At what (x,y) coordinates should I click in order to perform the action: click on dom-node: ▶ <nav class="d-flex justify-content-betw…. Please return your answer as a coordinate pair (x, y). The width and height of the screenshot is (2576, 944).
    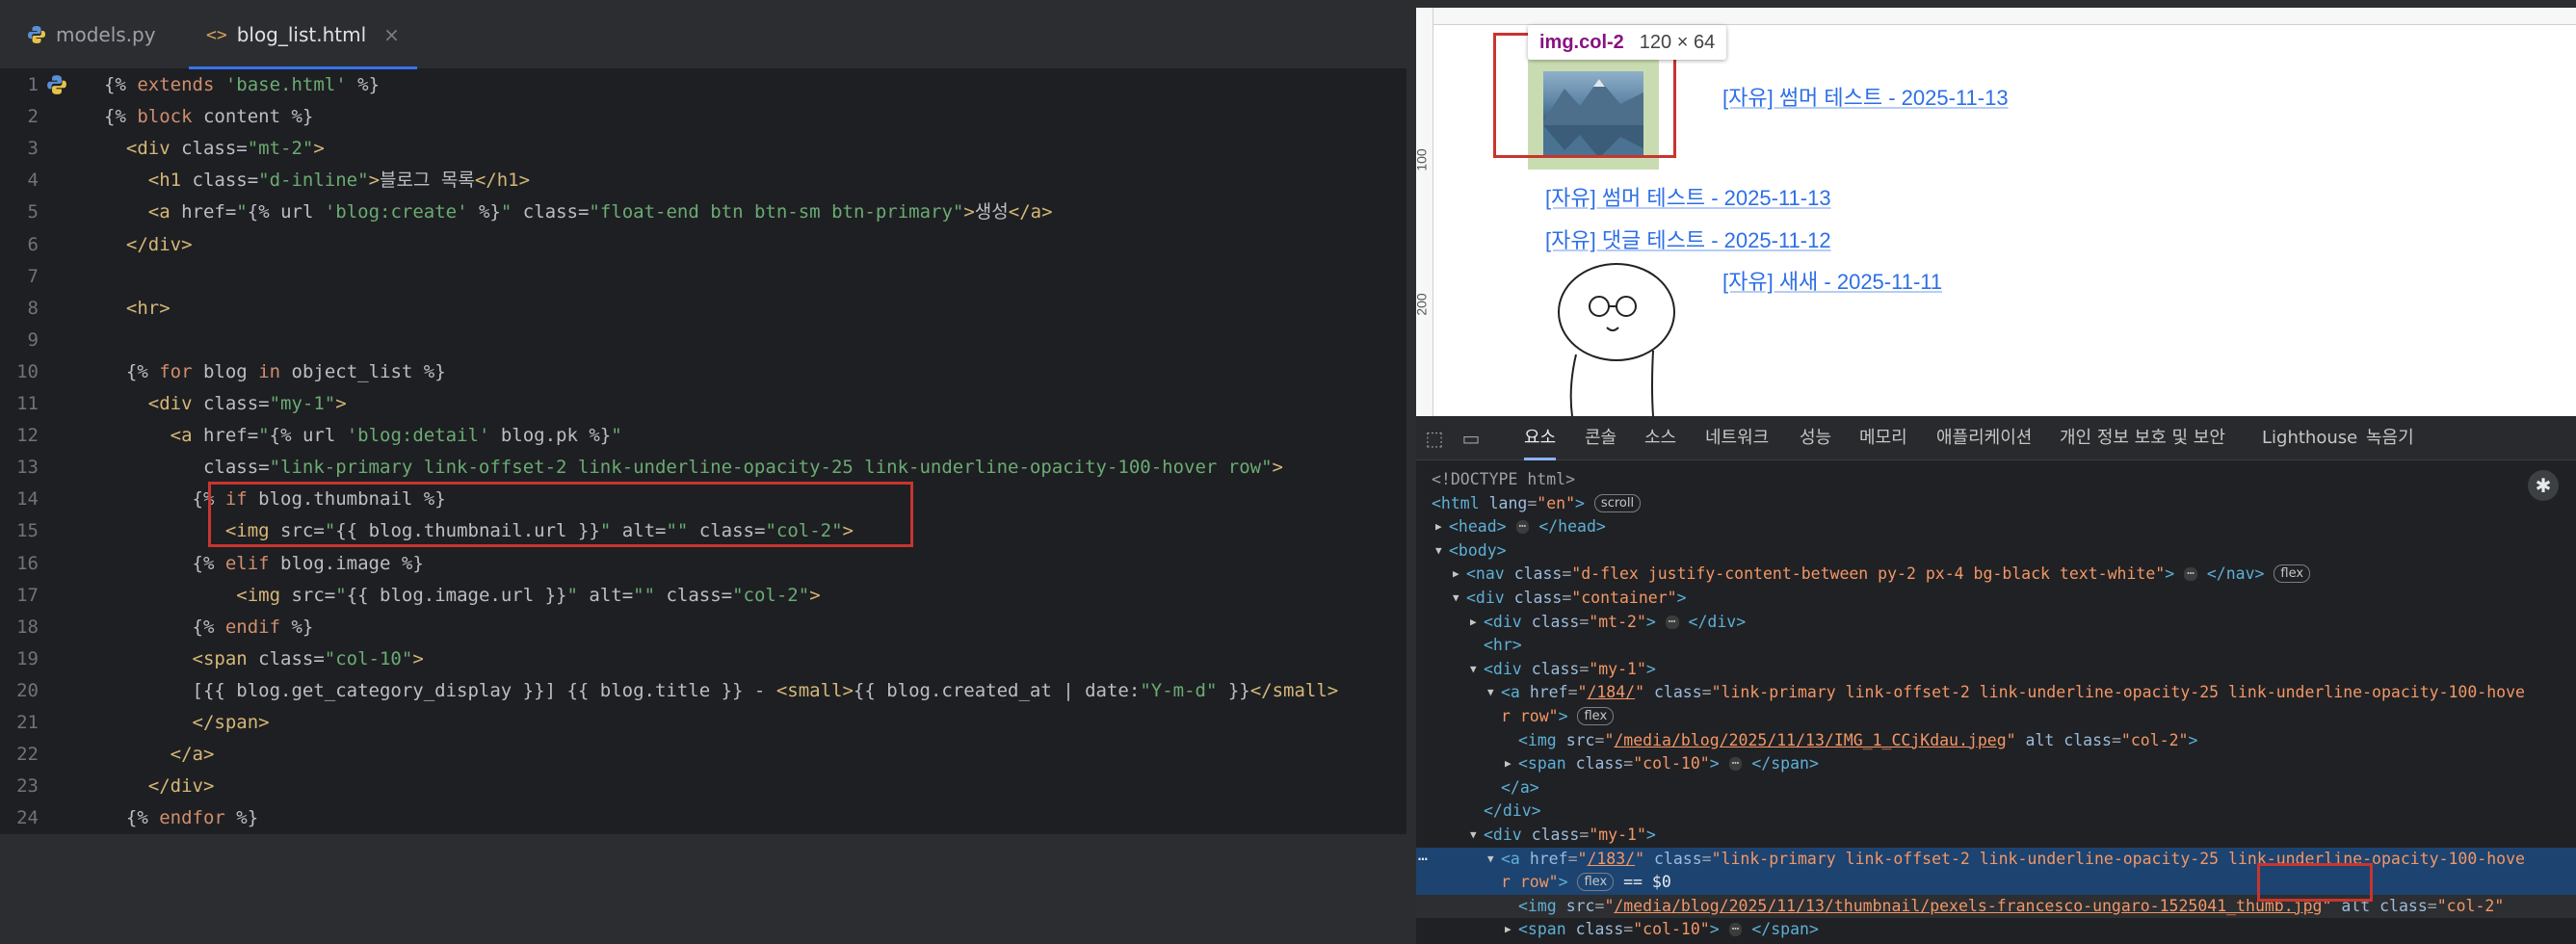
    Looking at the image, I should click on (1996, 575).